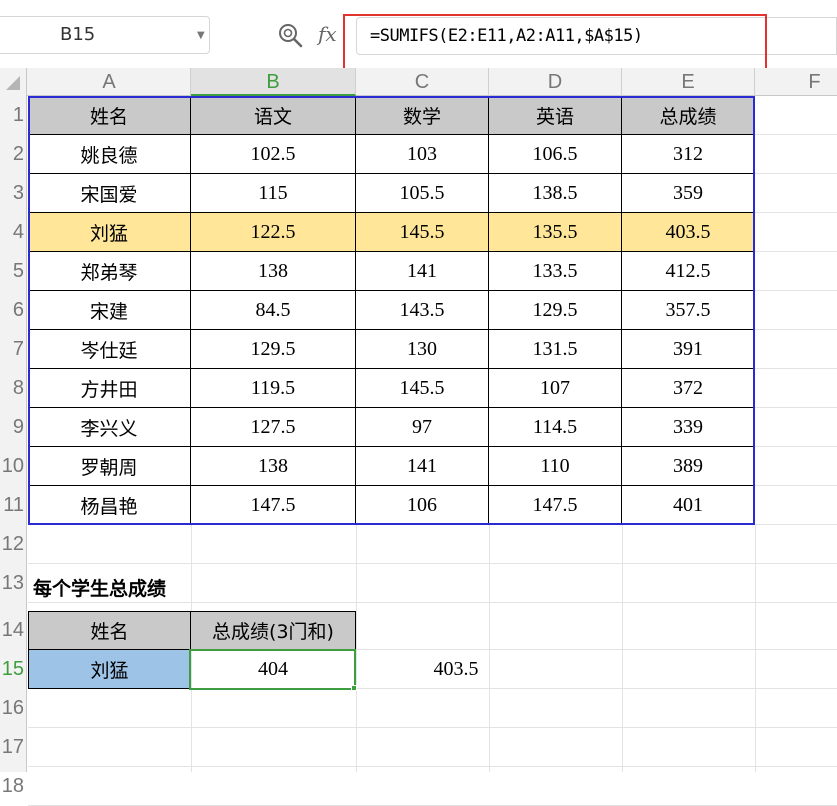 This screenshot has height=806, width=837. I want to click on row-header-2: 2, so click(12, 154).